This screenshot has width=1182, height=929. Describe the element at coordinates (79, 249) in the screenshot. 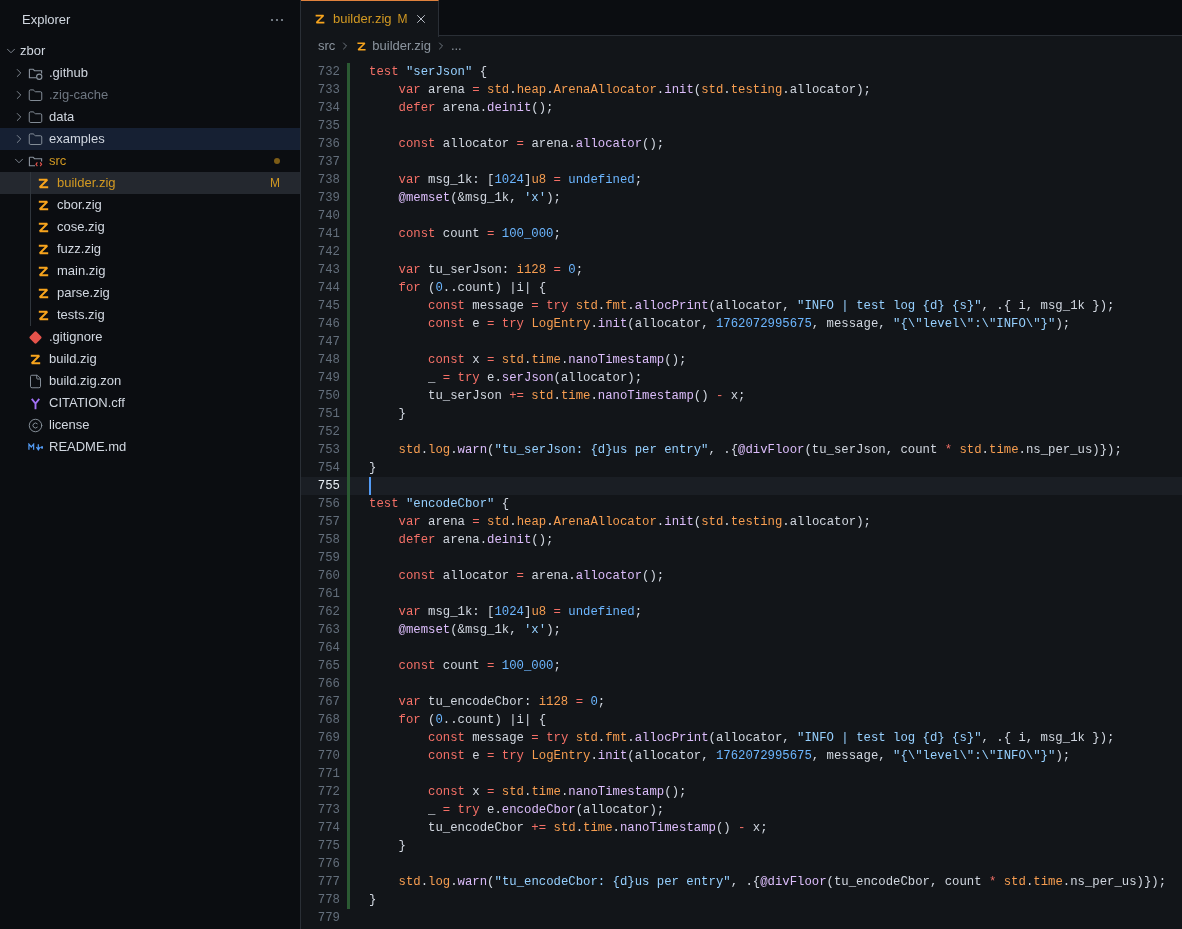

I see `item-label: fuzz.zig` at that location.